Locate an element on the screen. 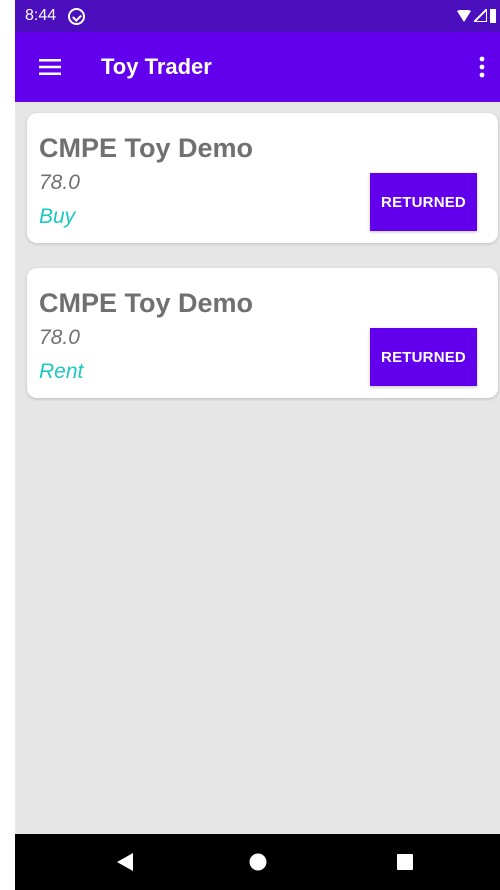  toy-type: Buy is located at coordinates (57, 216).